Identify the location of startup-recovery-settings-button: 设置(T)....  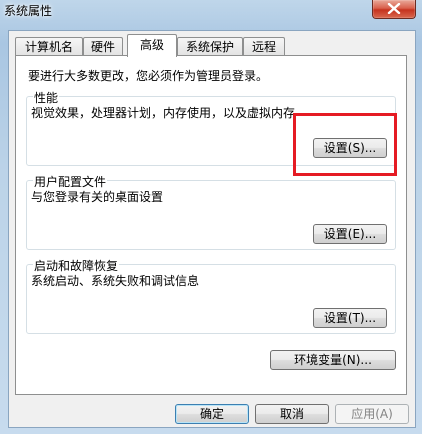
(350, 318).